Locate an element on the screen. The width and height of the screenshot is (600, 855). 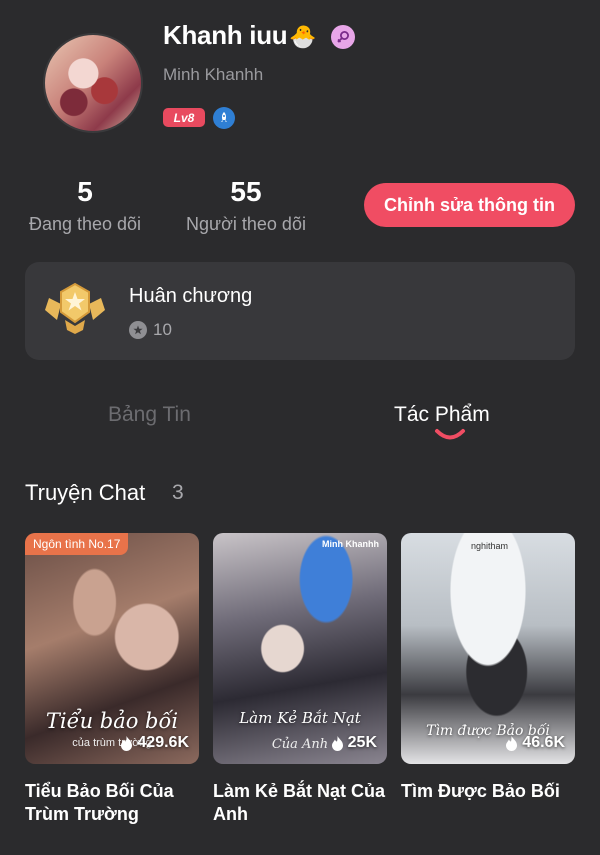
username: Minh Khanhh is located at coordinates (213, 74).